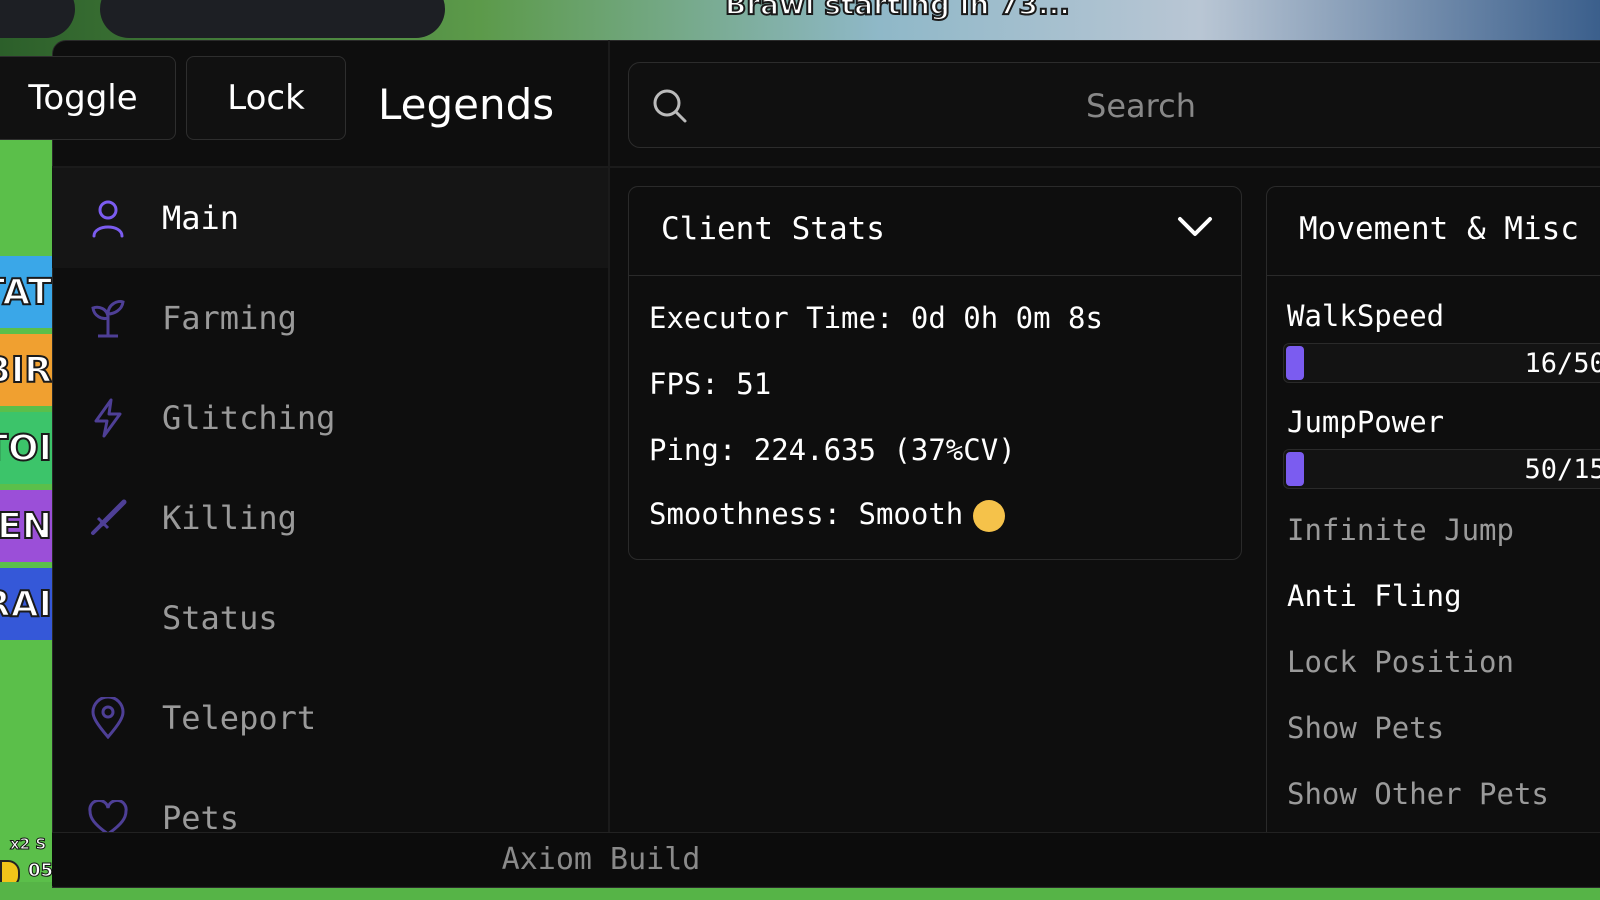 The width and height of the screenshot is (1600, 900). I want to click on game-tile: TAT, so click(26, 292).